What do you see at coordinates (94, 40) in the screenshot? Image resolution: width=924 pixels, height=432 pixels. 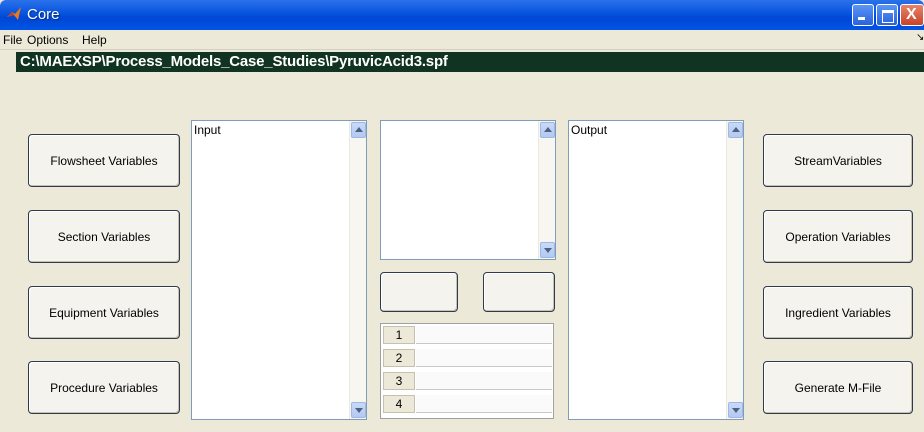 I see `menu-help: Help` at bounding box center [94, 40].